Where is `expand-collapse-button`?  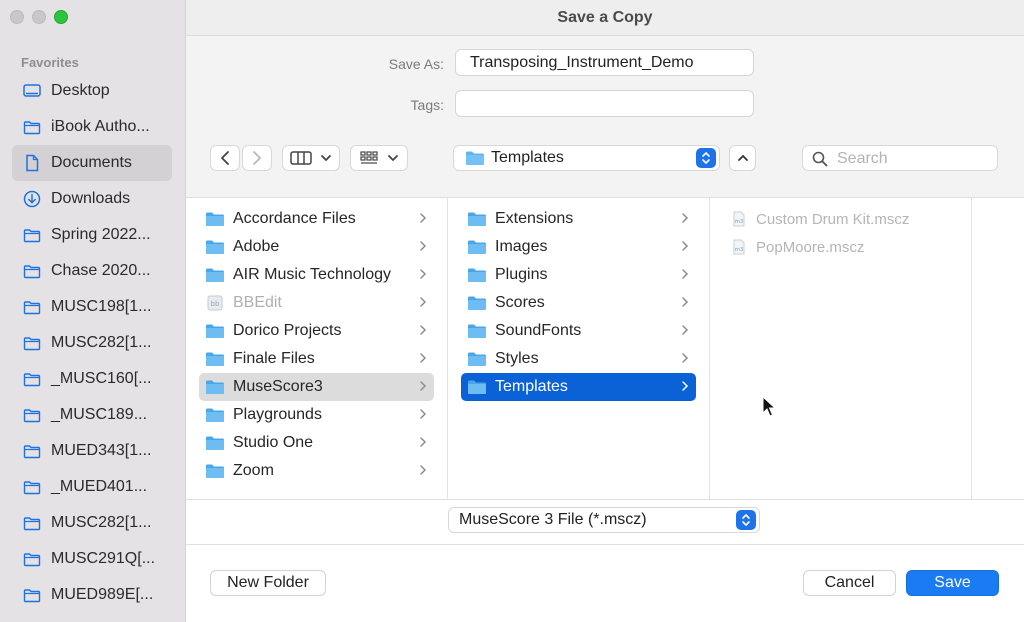 expand-collapse-button is located at coordinates (742, 158).